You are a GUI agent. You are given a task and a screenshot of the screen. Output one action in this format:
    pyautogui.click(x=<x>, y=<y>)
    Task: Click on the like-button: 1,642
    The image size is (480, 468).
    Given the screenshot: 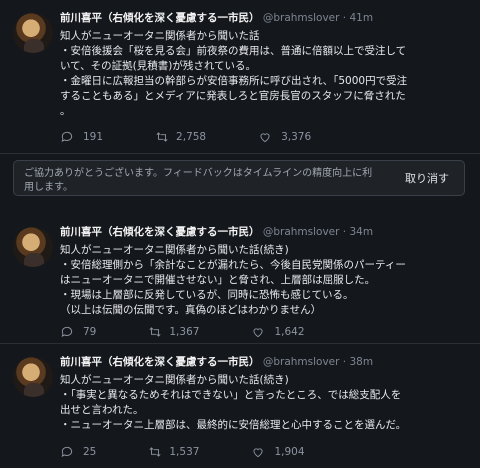 What is the action you would take?
    pyautogui.click(x=278, y=332)
    